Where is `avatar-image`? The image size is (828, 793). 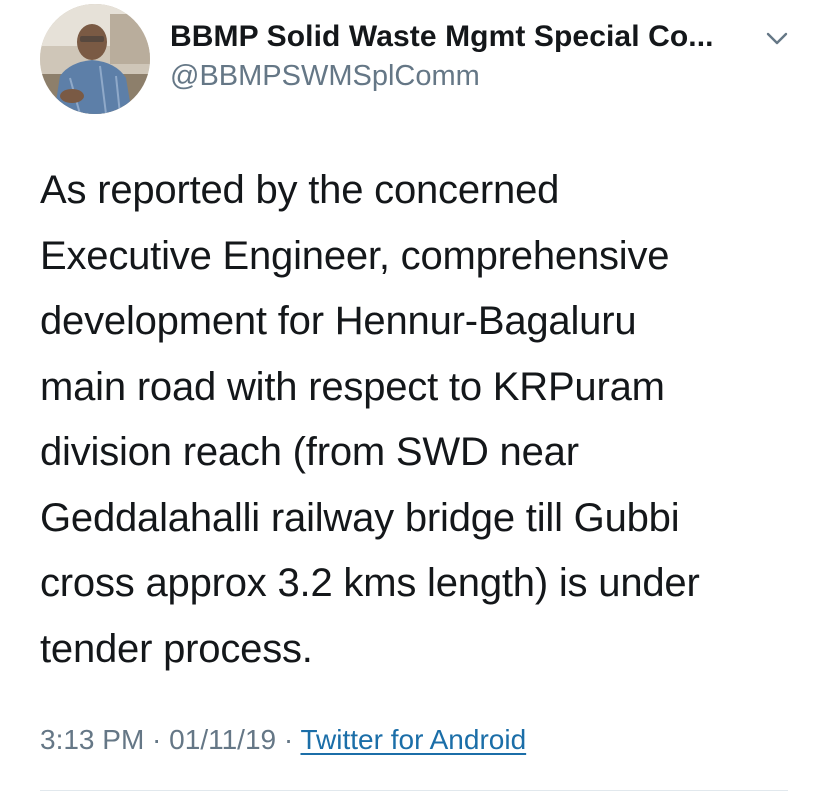 avatar-image is located at coordinates (95, 59).